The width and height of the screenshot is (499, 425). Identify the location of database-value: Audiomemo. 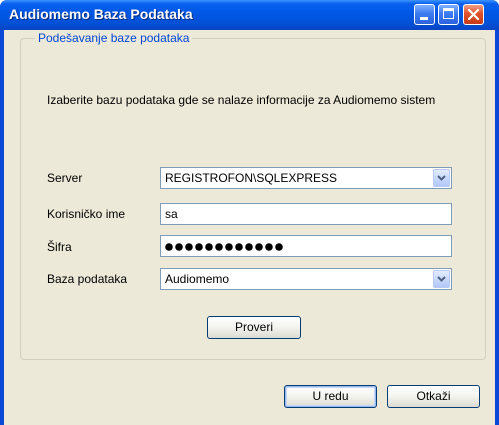
(197, 279).